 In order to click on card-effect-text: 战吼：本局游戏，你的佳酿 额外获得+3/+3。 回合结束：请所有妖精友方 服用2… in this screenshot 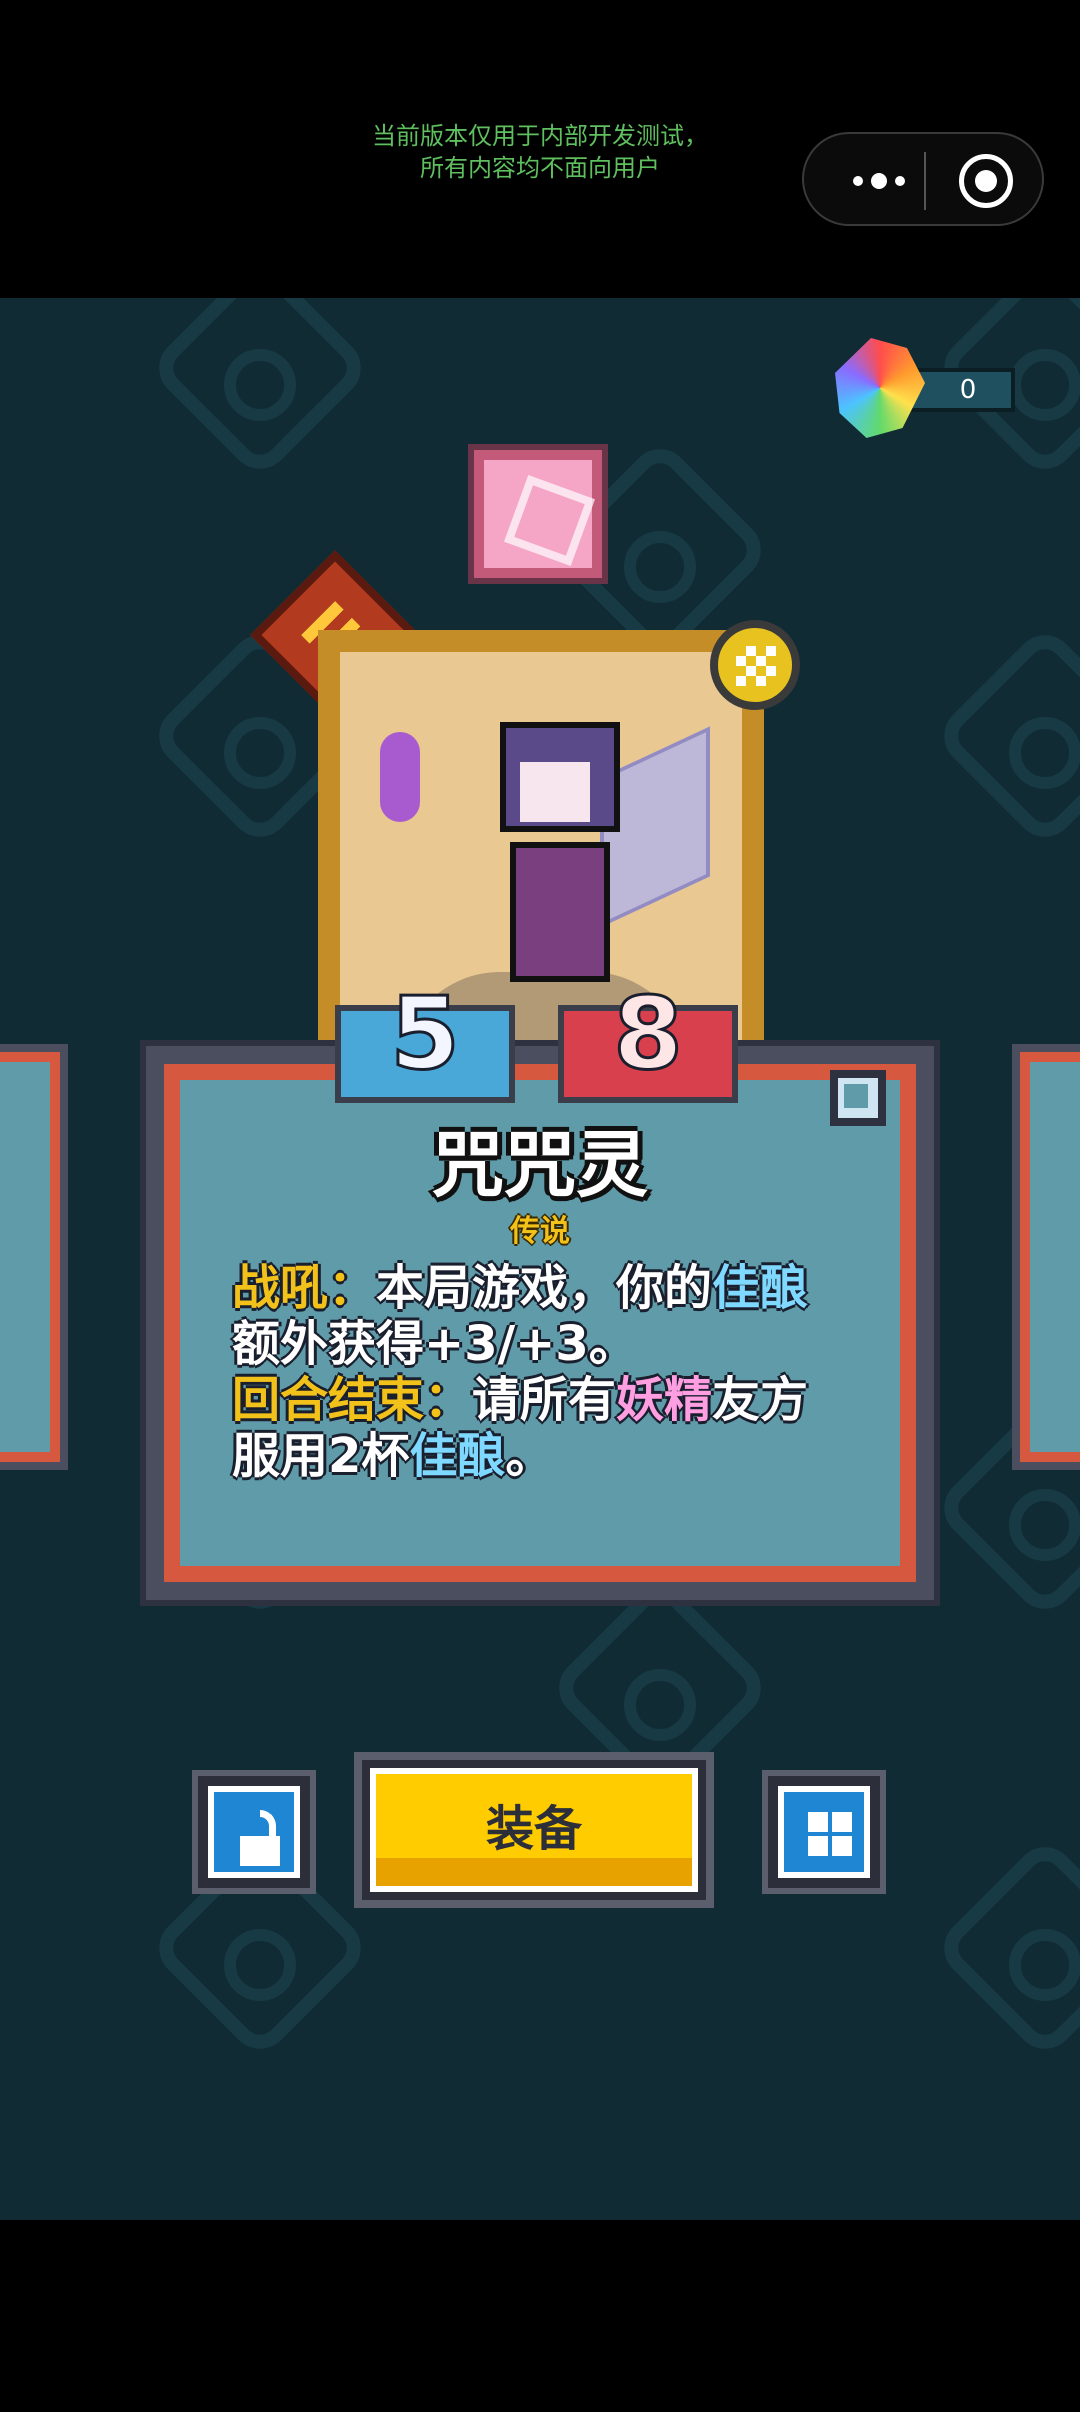, I will do `click(552, 1372)`.